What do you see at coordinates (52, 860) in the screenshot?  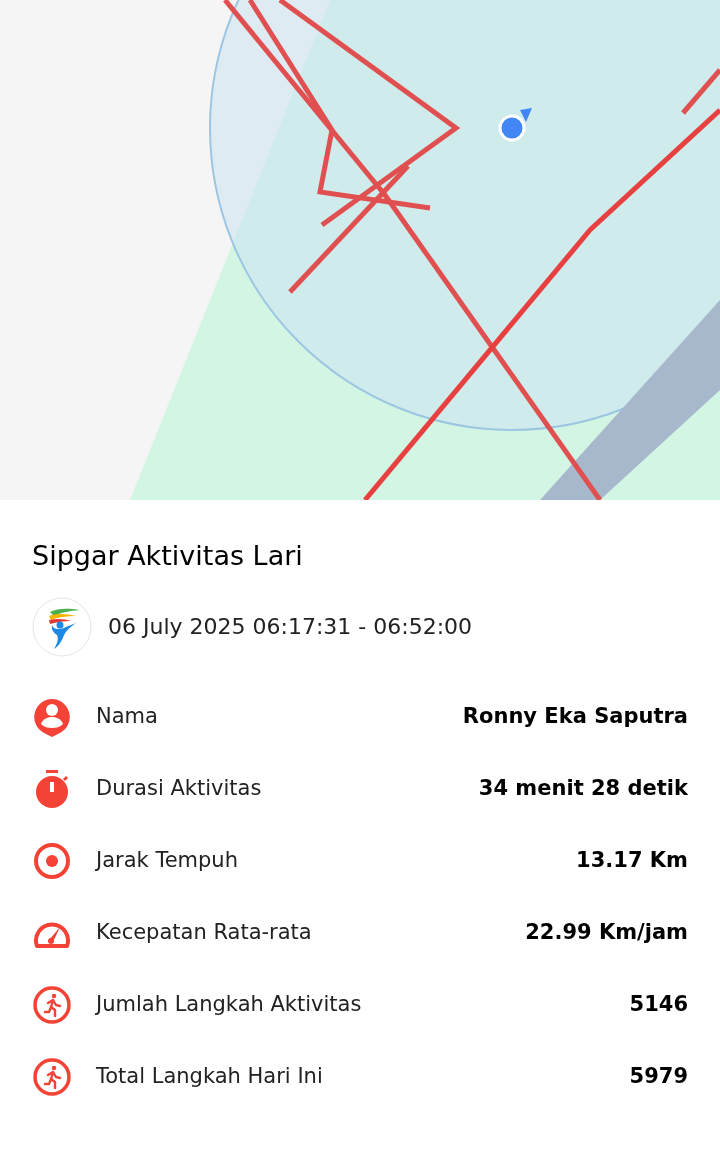 I see `target-icon` at bounding box center [52, 860].